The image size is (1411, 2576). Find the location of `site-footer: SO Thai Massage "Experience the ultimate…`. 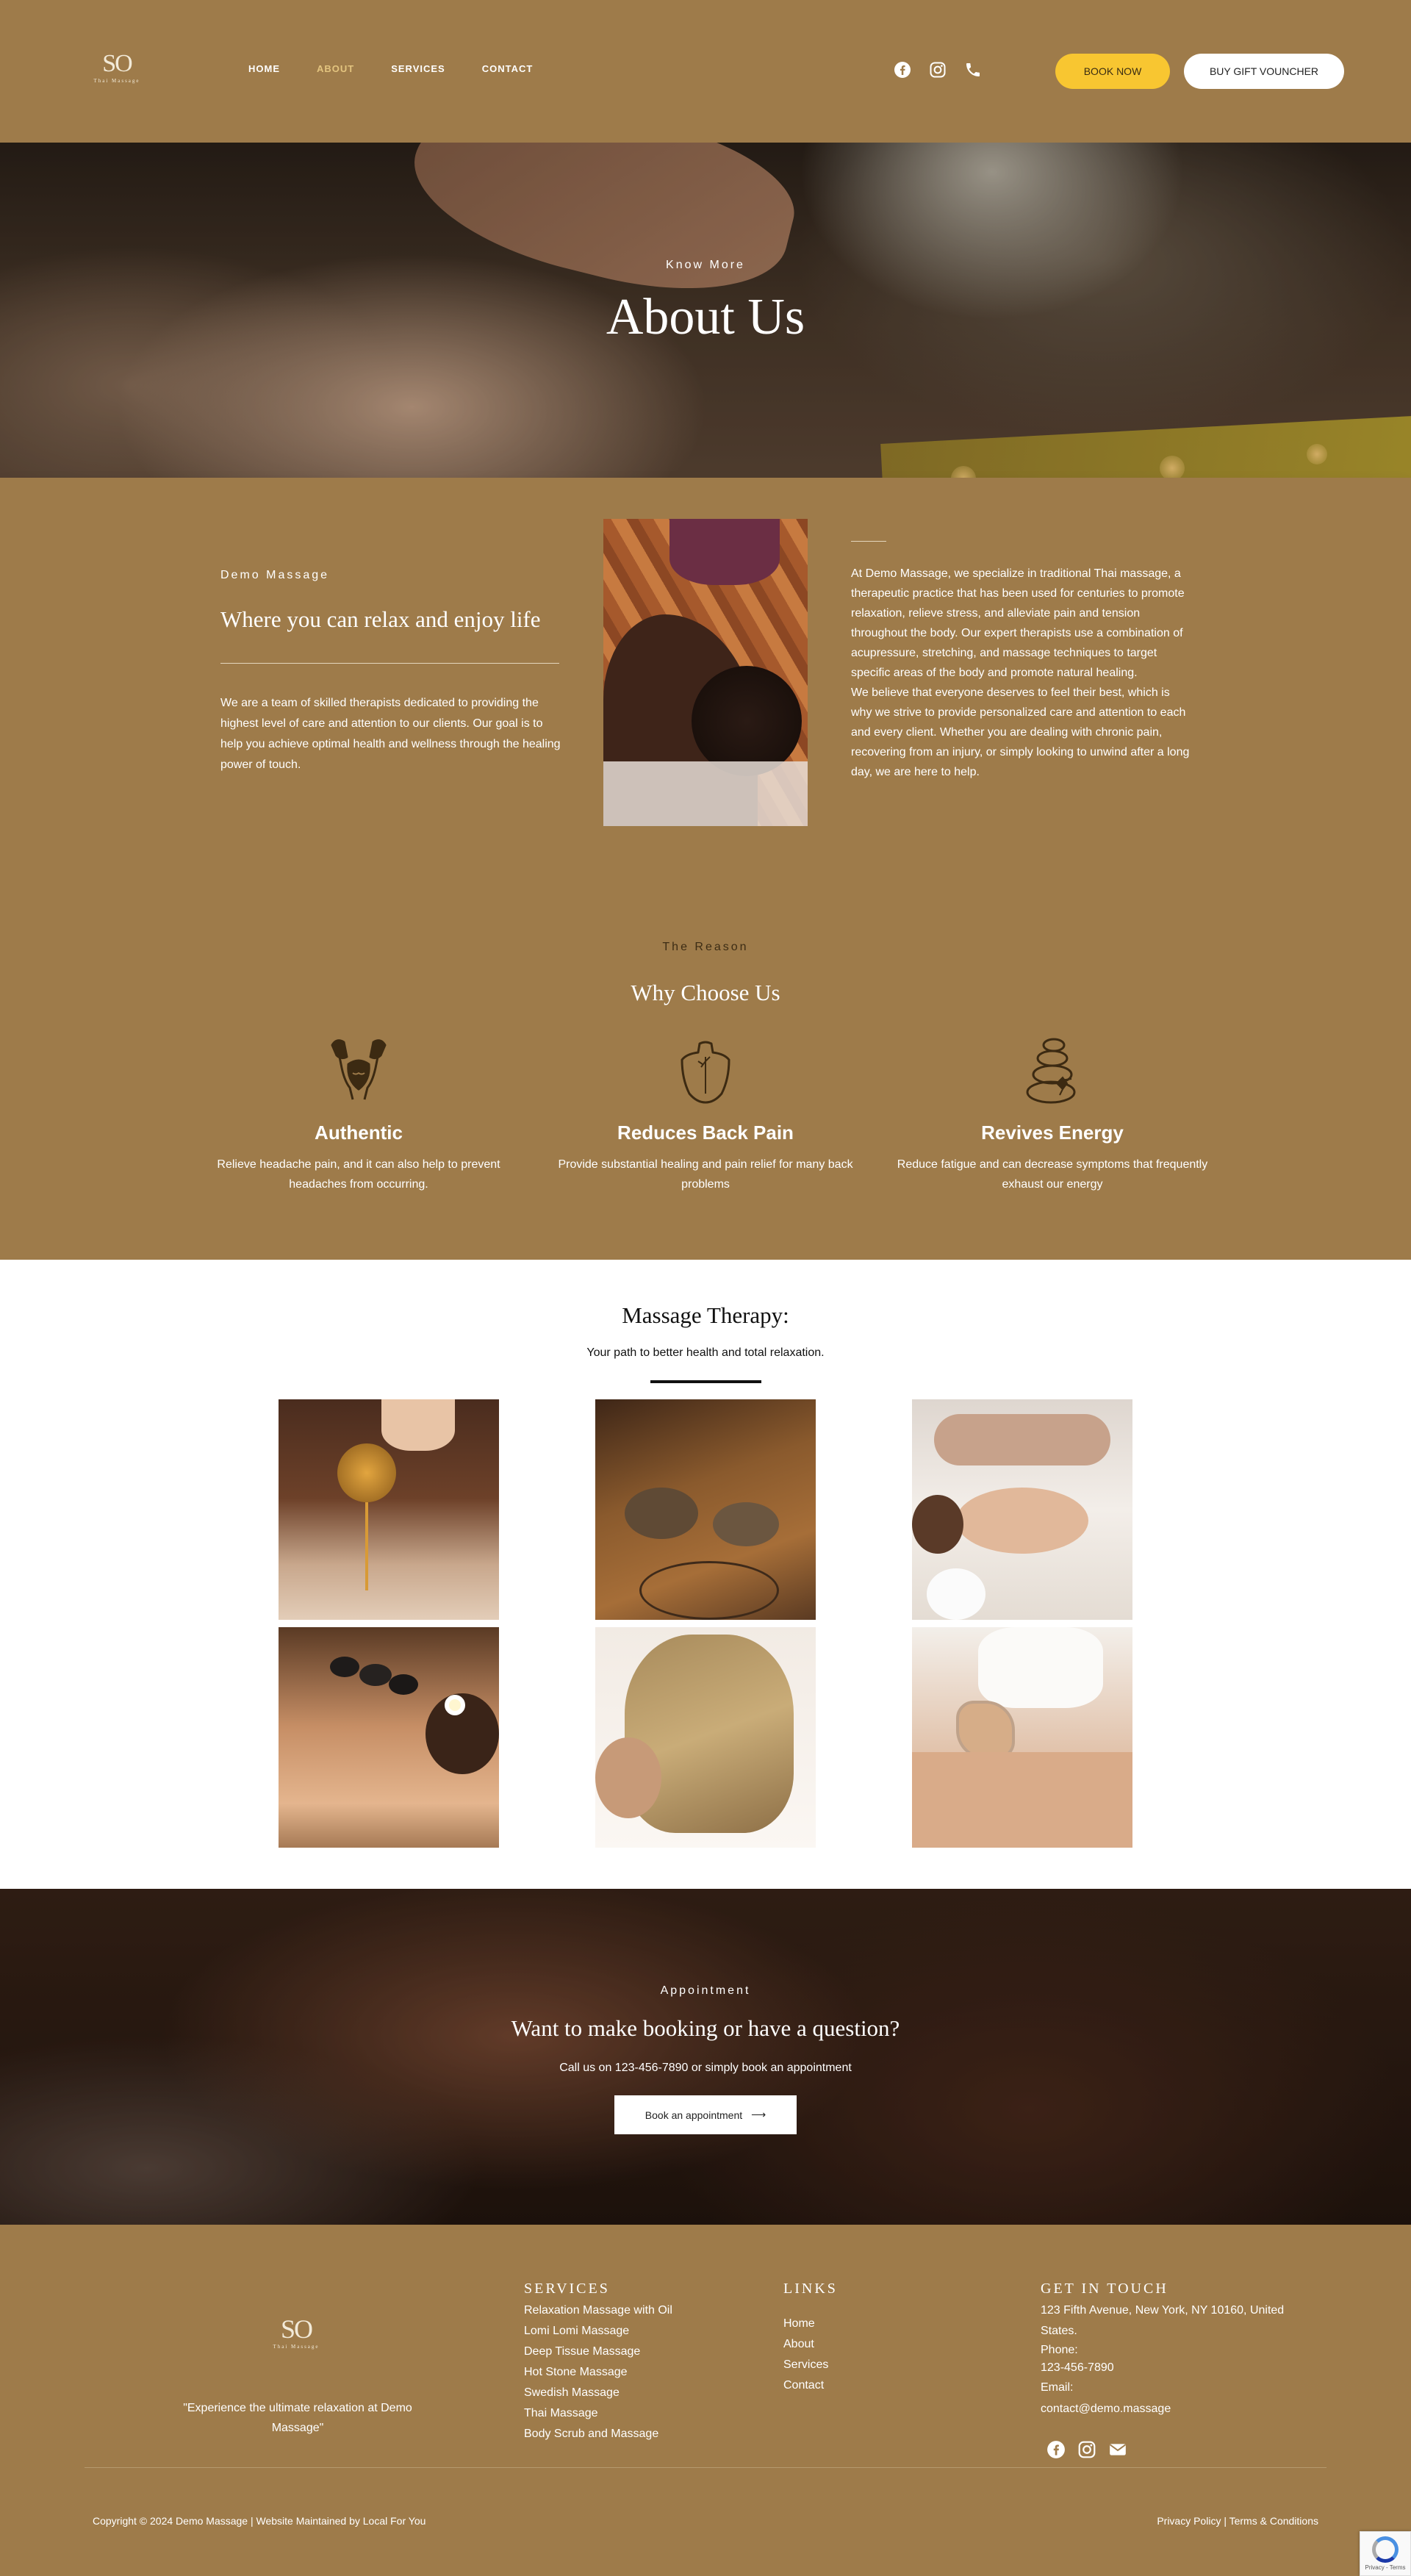

site-footer: SO Thai Massage "Experience the ultimate… is located at coordinates (705, 2400).